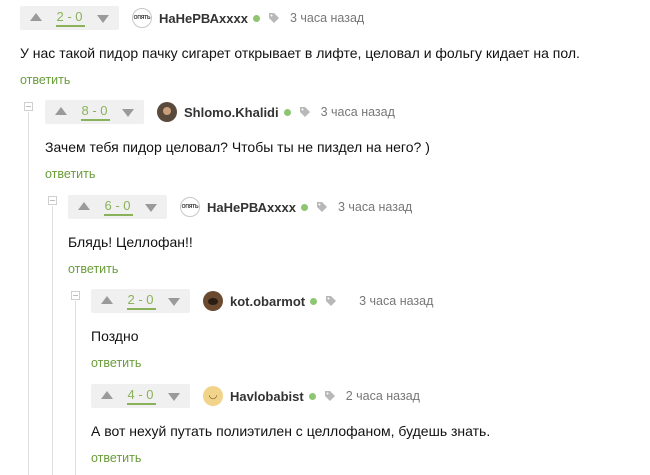  Describe the element at coordinates (213, 396) in the screenshot. I see `avatar: ◡` at that location.